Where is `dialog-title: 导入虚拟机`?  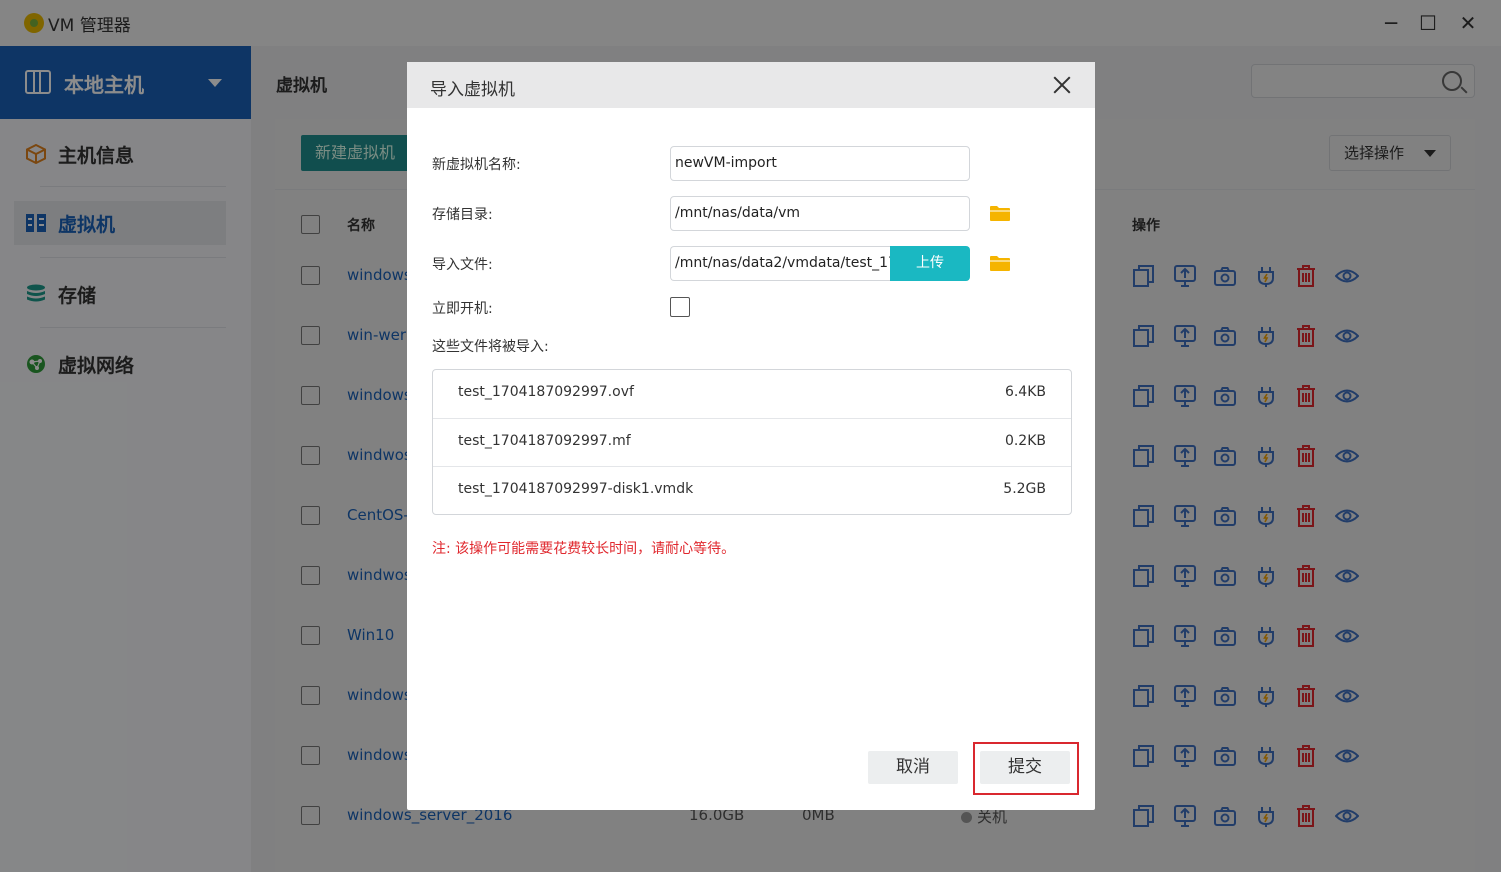
dialog-title: 导入虚拟机 is located at coordinates (472, 90).